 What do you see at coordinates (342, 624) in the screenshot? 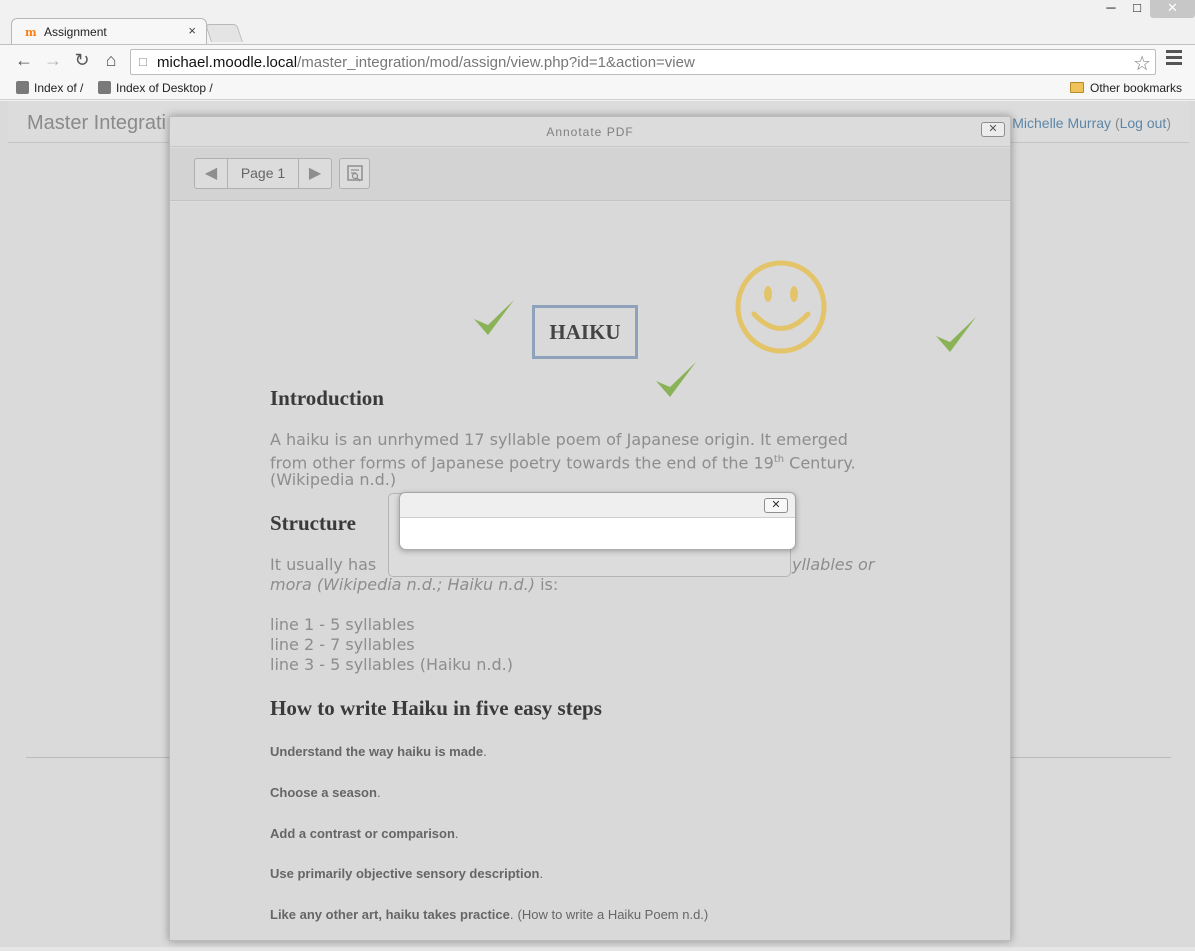
I see `syllable-line: line 1 - 5 syllables` at bounding box center [342, 624].